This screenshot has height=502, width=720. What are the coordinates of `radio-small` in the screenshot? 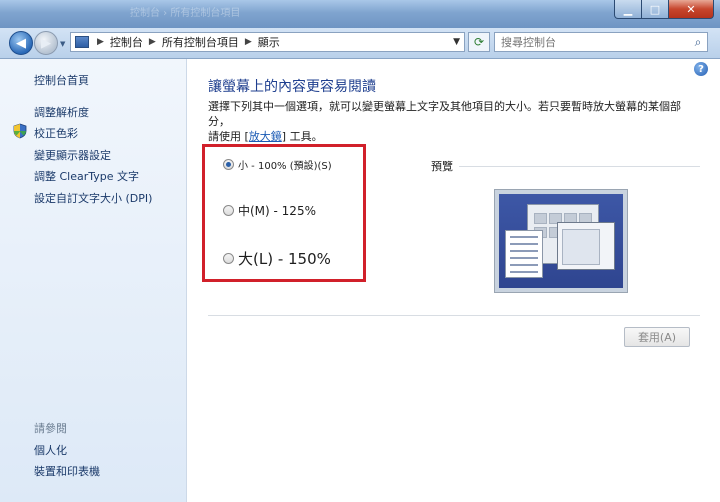 It's located at (228, 164).